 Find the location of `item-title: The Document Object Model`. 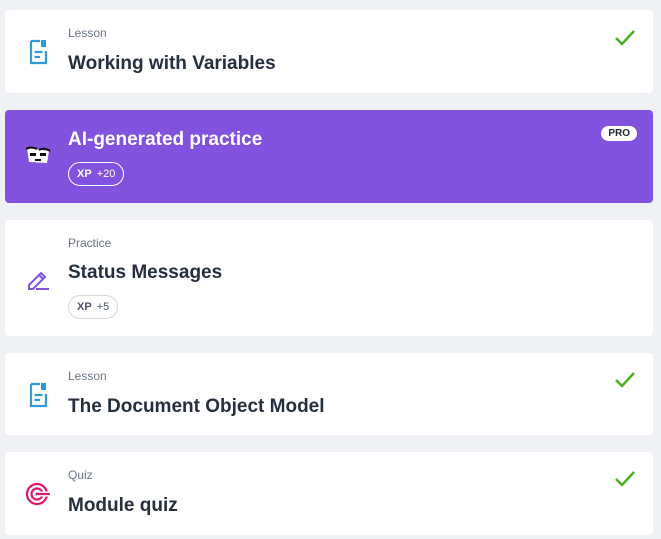

item-title: The Document Object Model is located at coordinates (196, 406).